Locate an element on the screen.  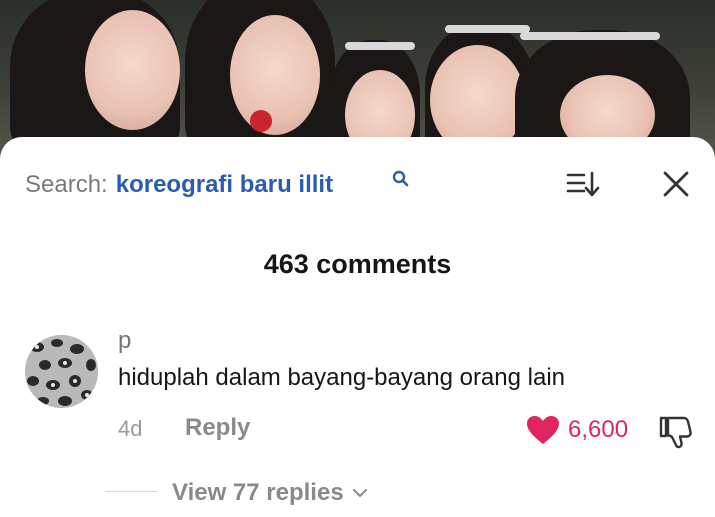
view-replies-button: View 77 replies is located at coordinates (270, 493).